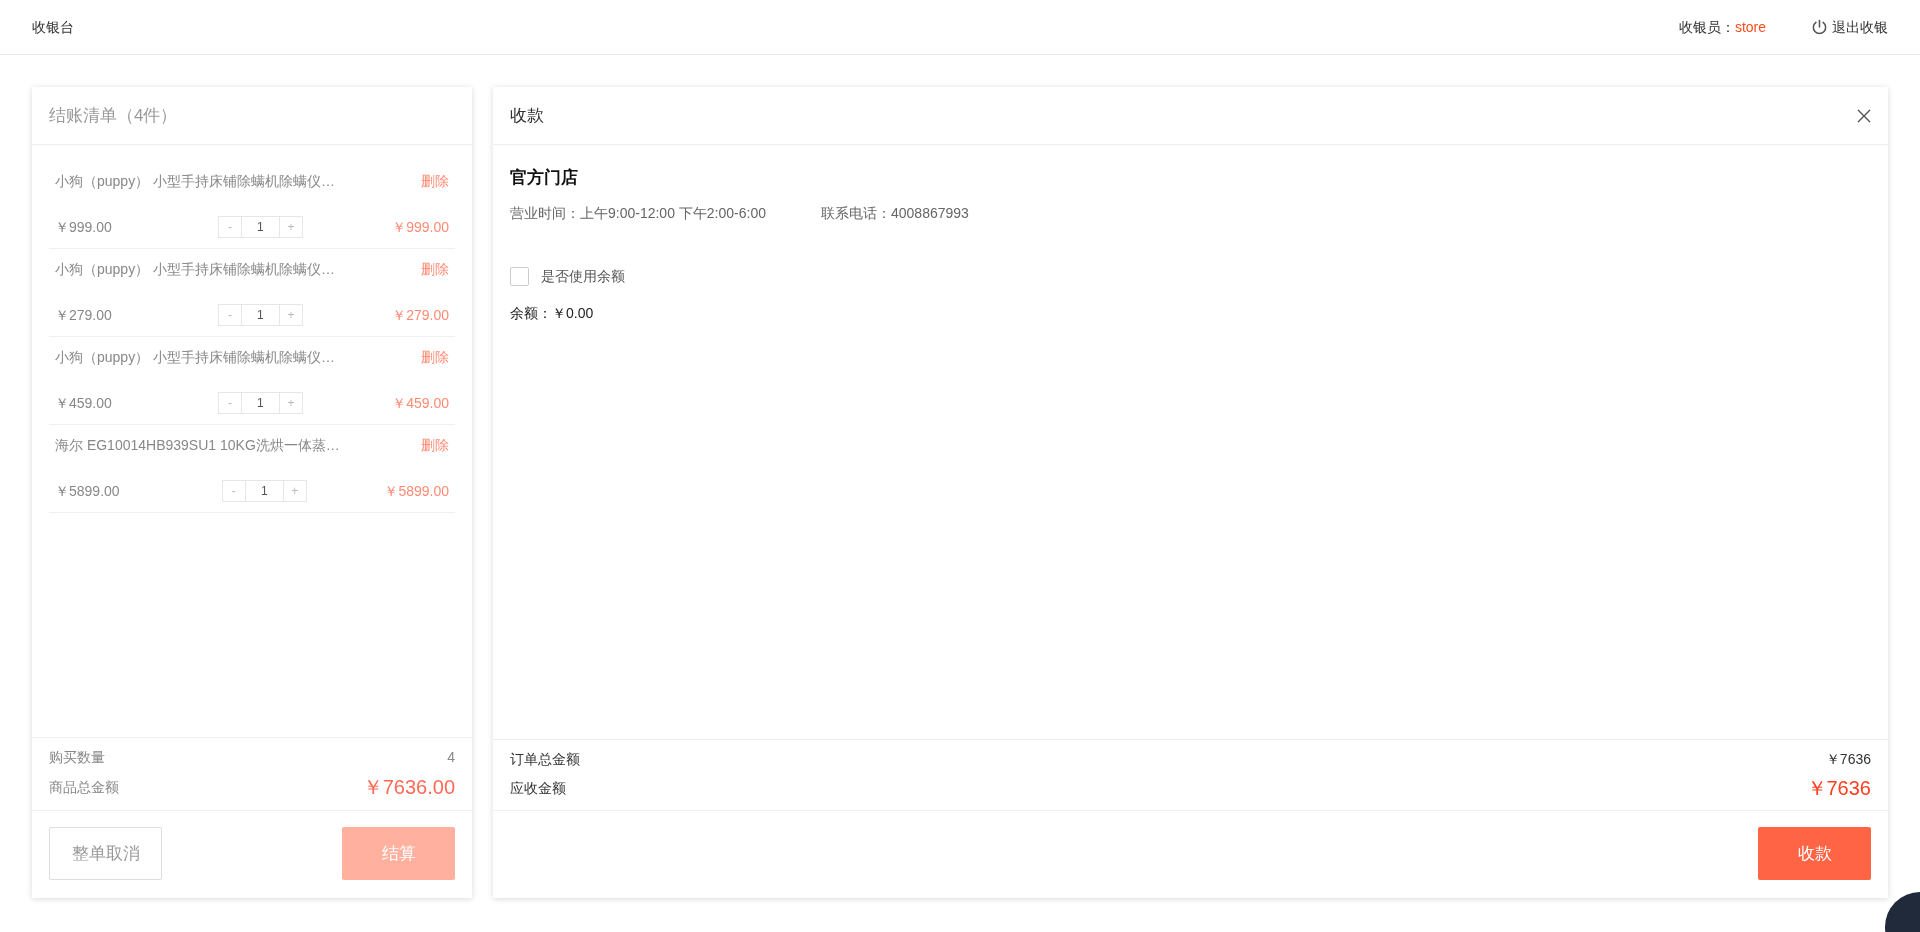 The image size is (1920, 932). I want to click on close-icon, so click(1864, 115).